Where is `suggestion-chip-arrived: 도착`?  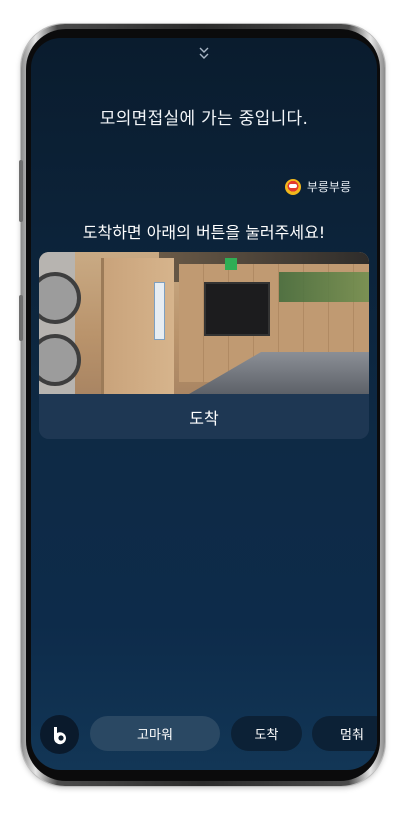
suggestion-chip-arrived: 도착 is located at coordinates (266, 733).